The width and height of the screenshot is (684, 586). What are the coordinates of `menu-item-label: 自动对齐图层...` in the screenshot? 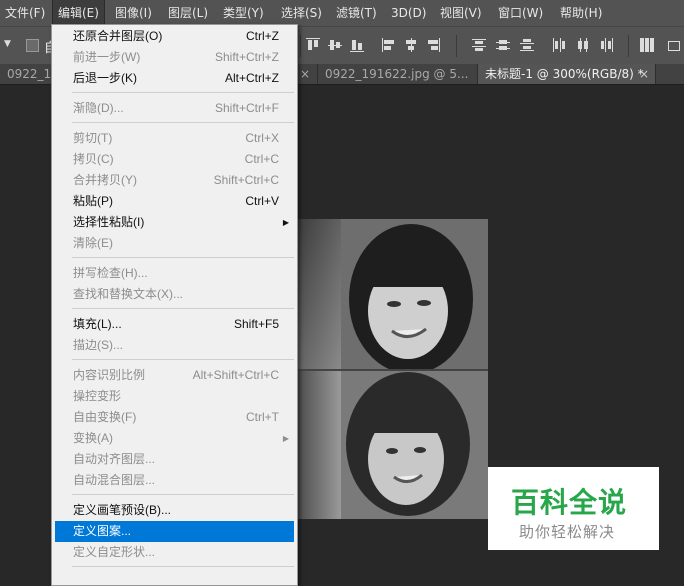 It's located at (114, 459).